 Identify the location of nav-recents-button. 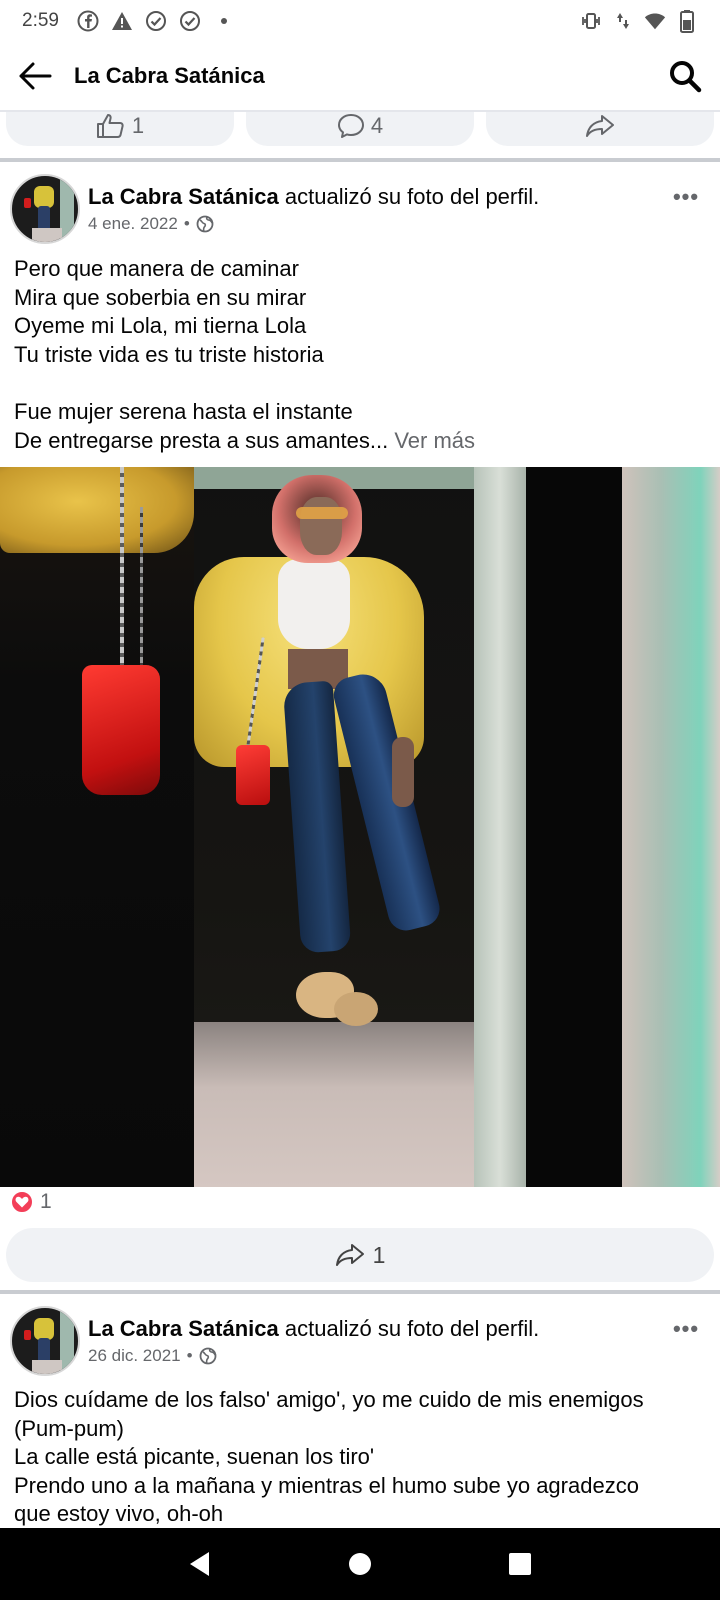
(520, 1564).